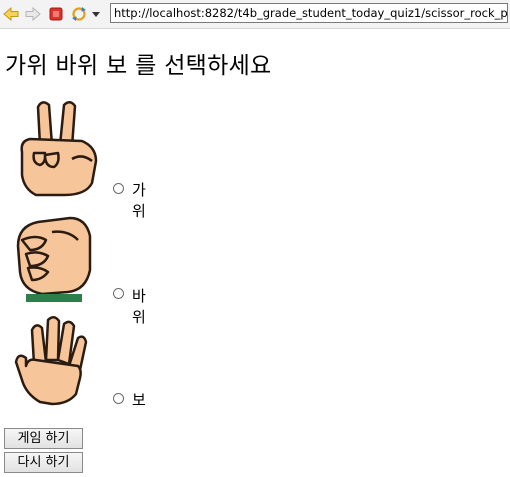  What do you see at coordinates (139, 400) in the screenshot?
I see `option-label-paper: 보` at bounding box center [139, 400].